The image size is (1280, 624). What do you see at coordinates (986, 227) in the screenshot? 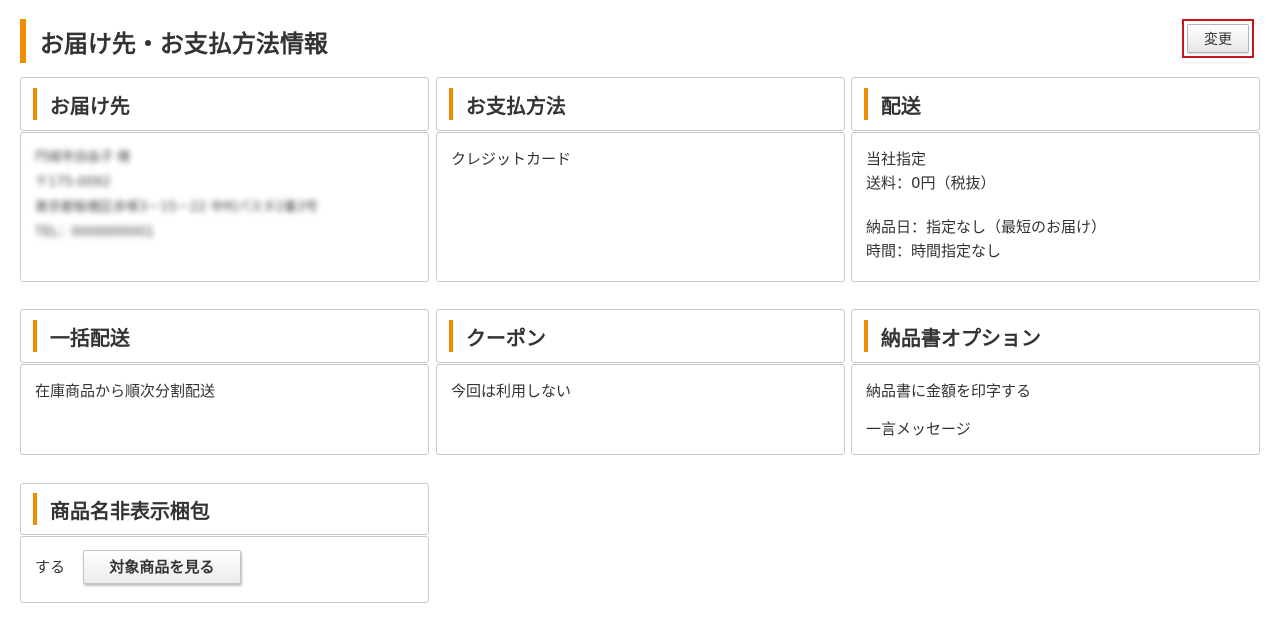
I see `delivery-date: 納品日：指定なし（最短のお届け）` at bounding box center [986, 227].